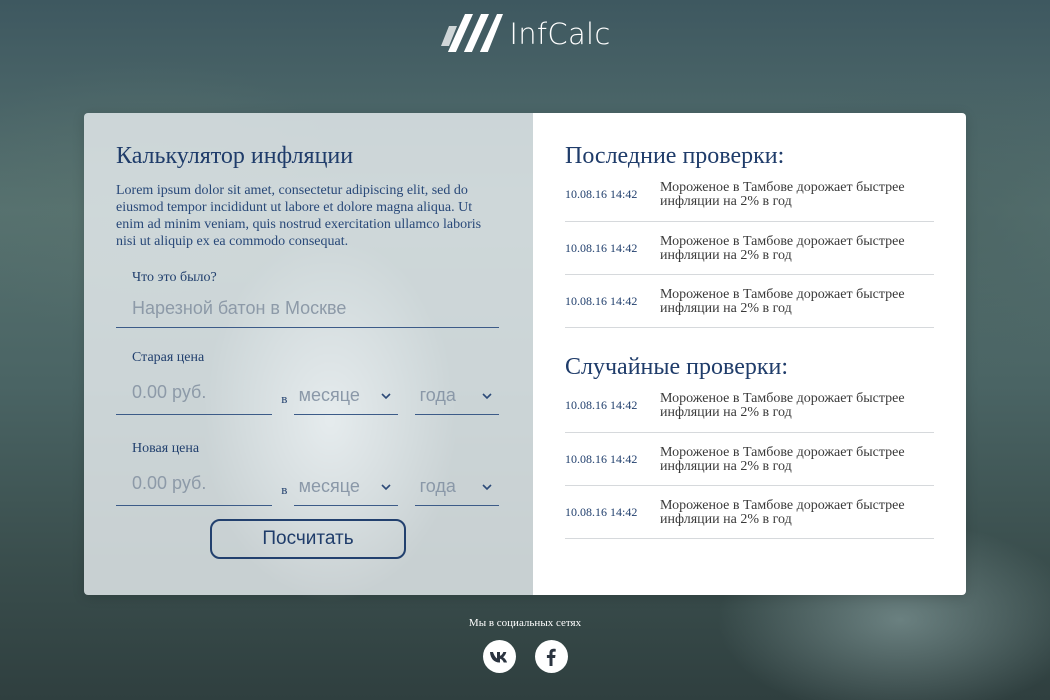  What do you see at coordinates (194, 394) in the screenshot?
I see `old-price-input` at bounding box center [194, 394].